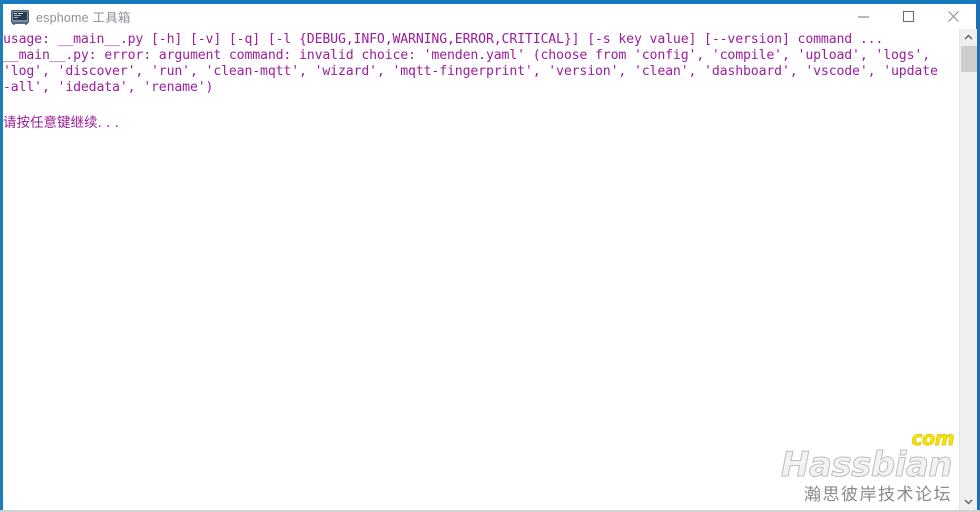 The height and width of the screenshot is (512, 980). I want to click on minimize-button, so click(863, 16).